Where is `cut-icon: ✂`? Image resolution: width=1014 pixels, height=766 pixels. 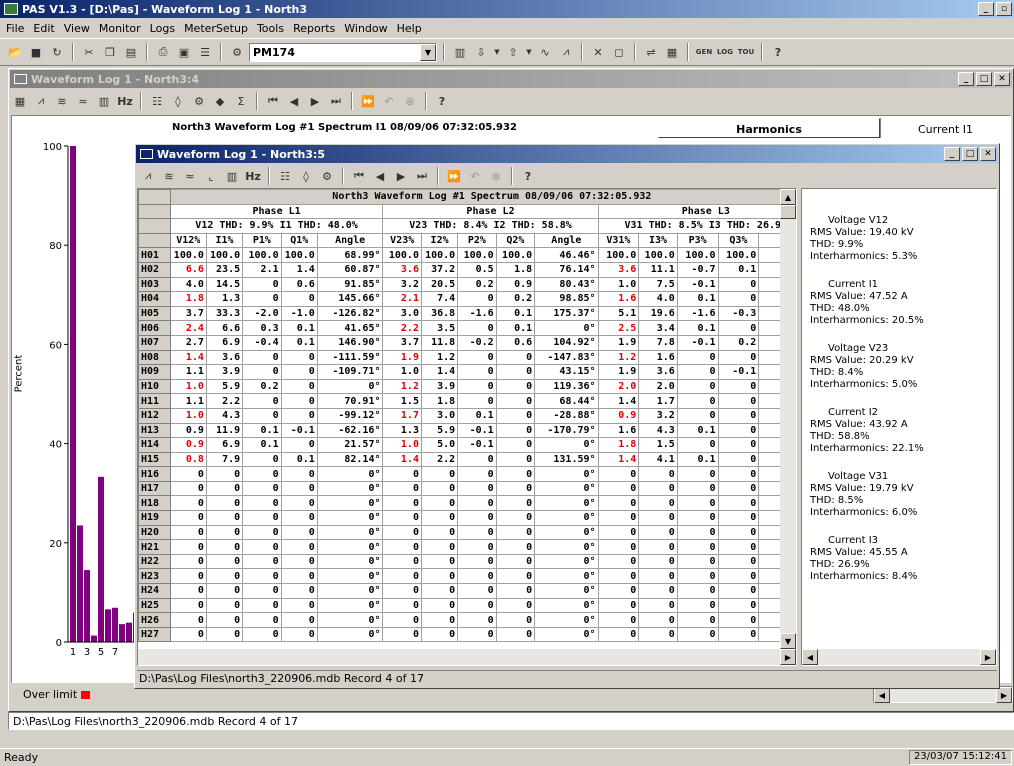 cut-icon: ✂ is located at coordinates (89, 52).